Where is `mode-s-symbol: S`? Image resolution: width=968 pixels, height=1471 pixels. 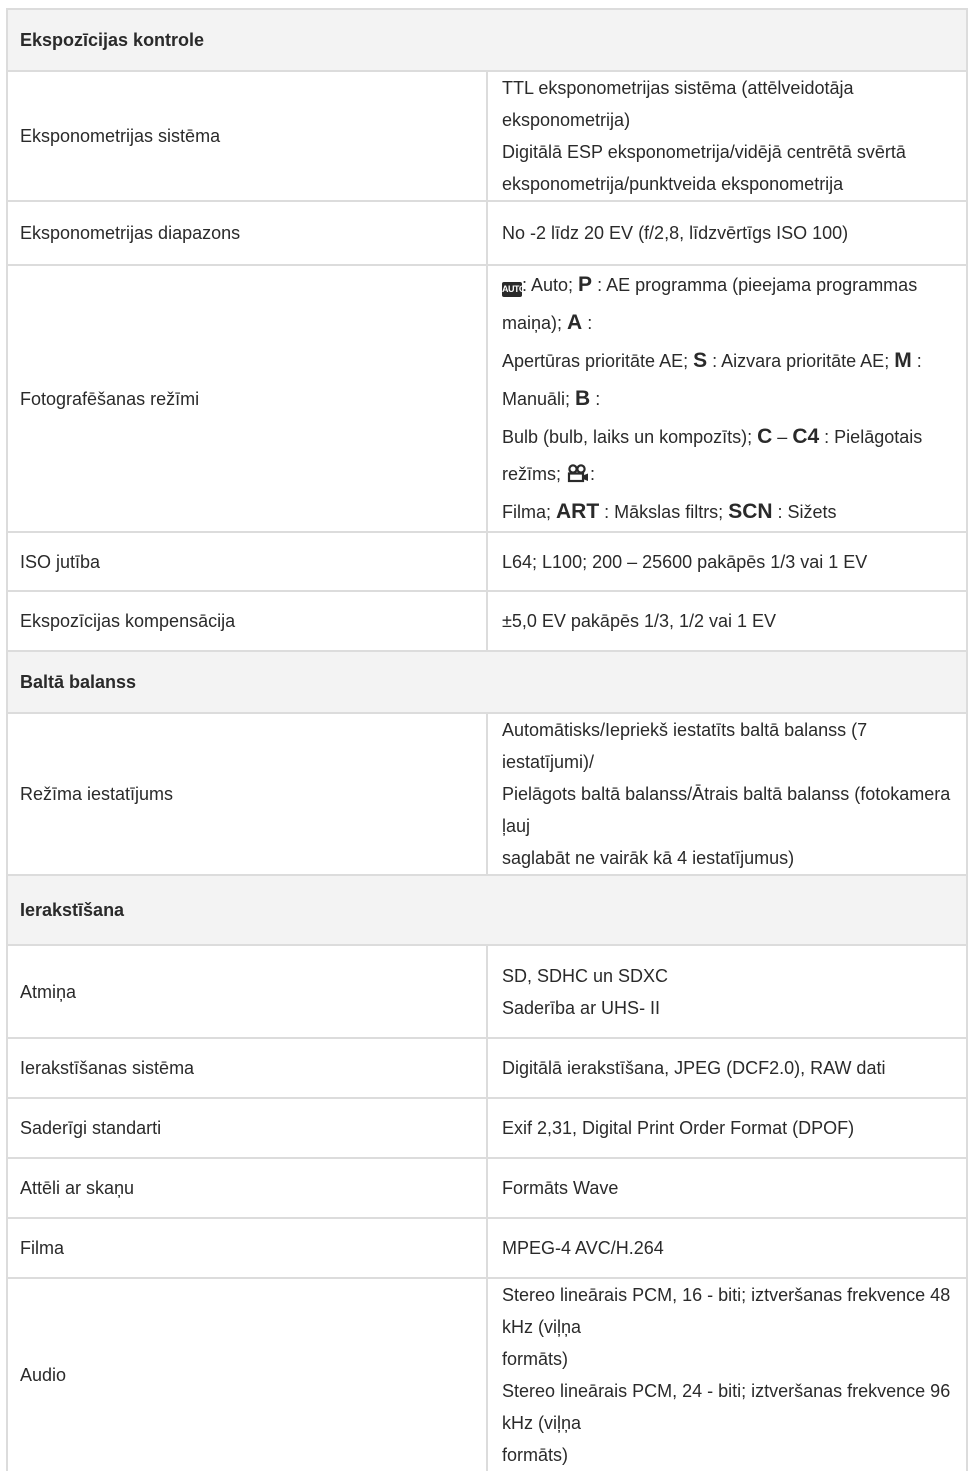 mode-s-symbol: S is located at coordinates (700, 360).